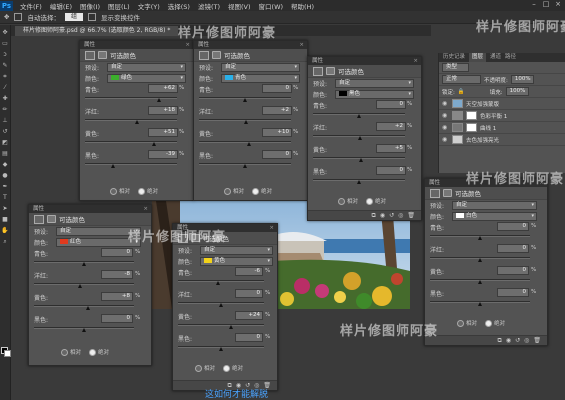 This screenshot has width=565, height=400. What do you see at coordinates (5, 76) in the screenshot?
I see `crop-tool-icon: ⌗` at bounding box center [5, 76].